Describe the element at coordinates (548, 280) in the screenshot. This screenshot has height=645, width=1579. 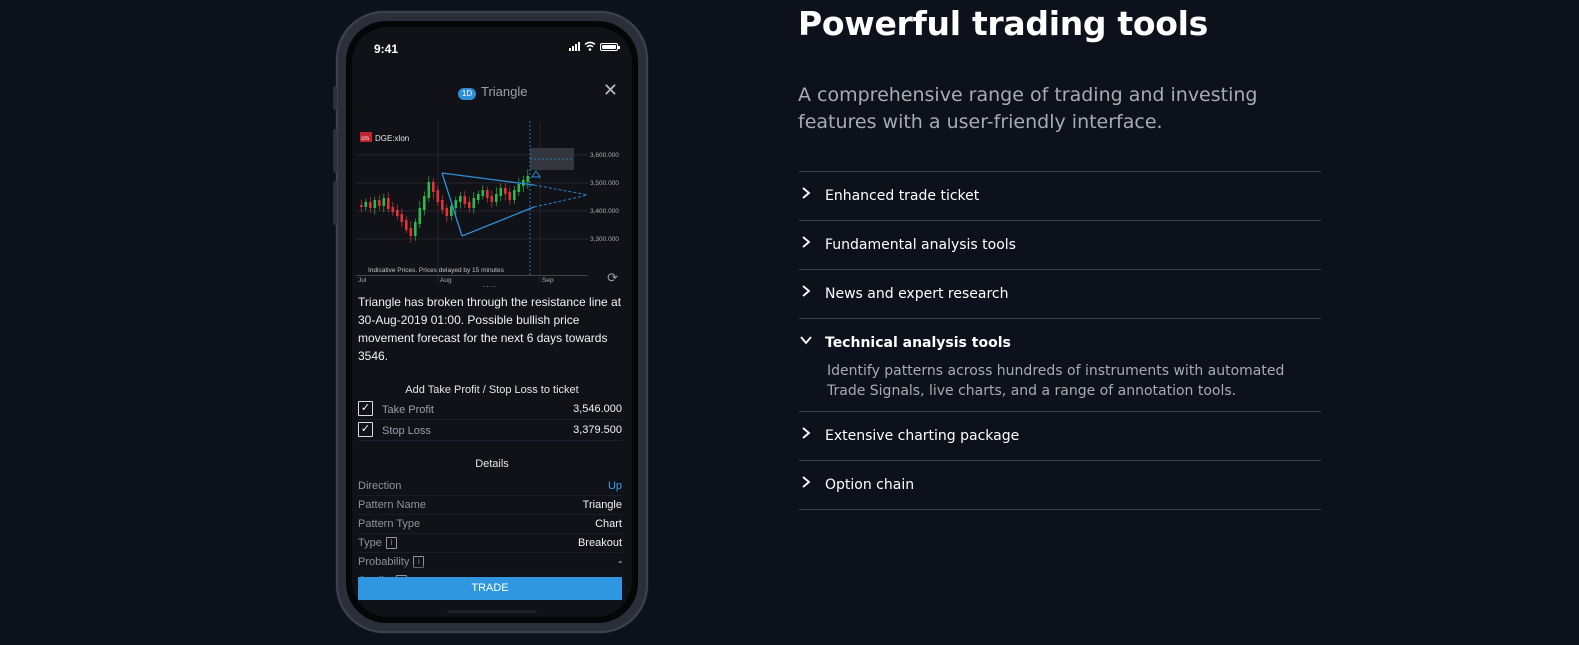
I see `x-tick: Sep` at that location.